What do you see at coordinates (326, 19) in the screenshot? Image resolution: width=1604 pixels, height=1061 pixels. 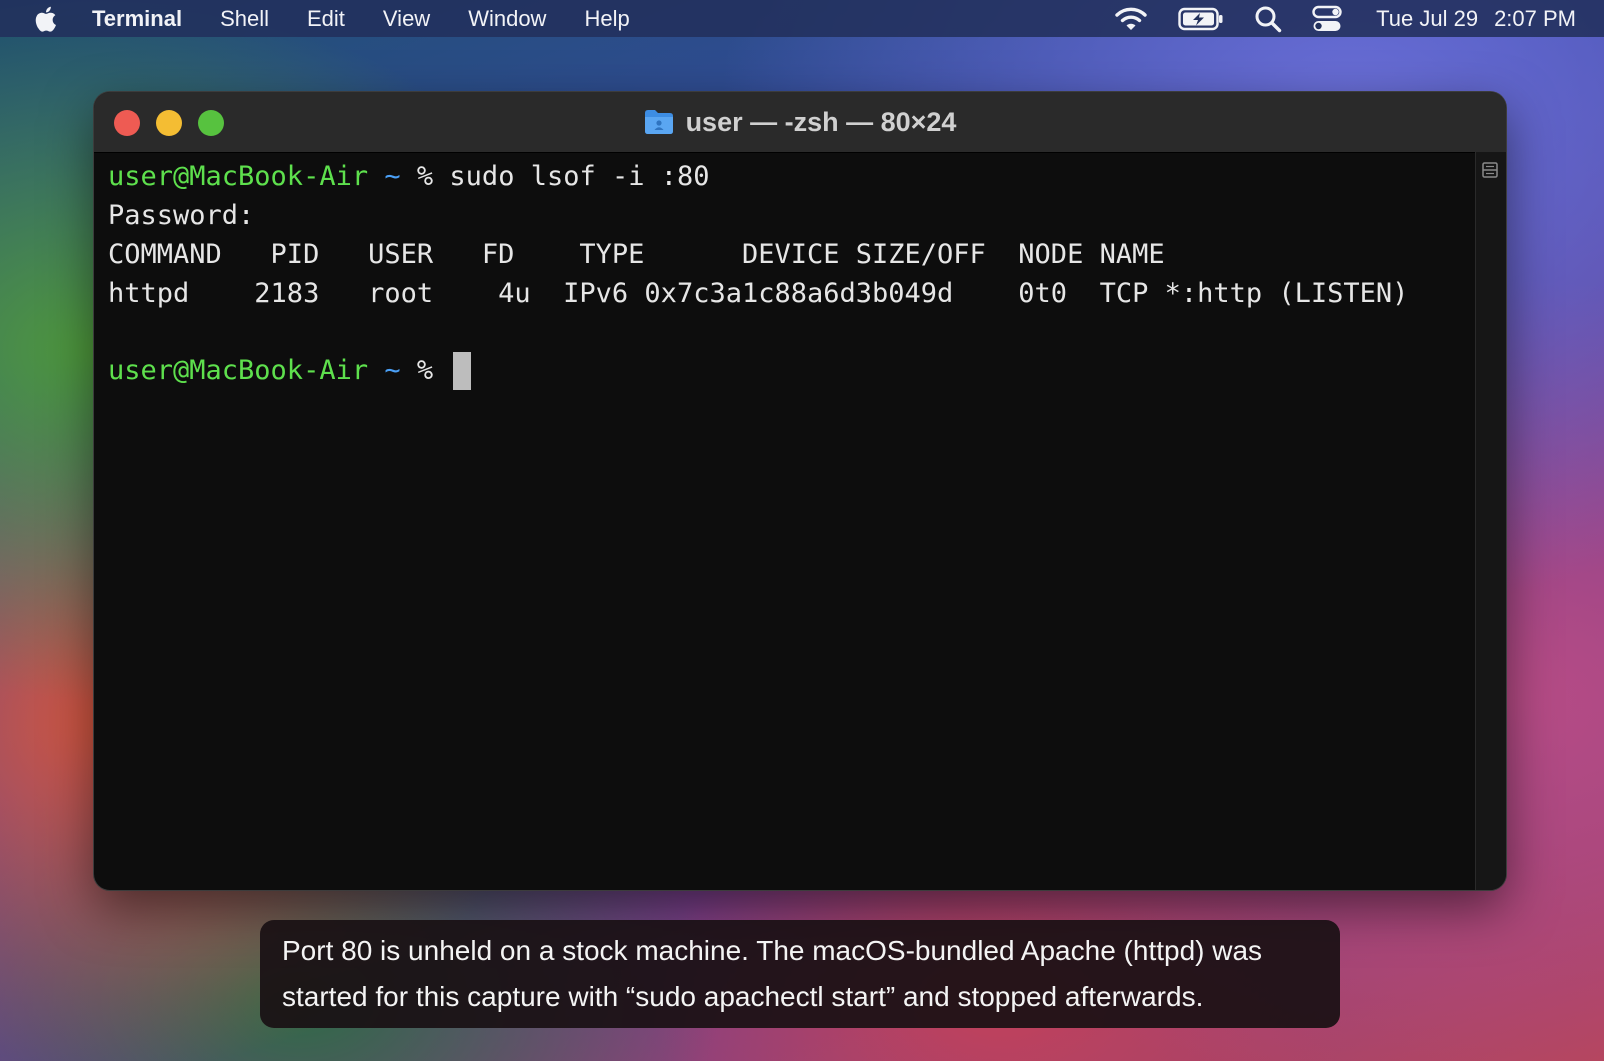 I see `menu-edit: Edit` at bounding box center [326, 19].